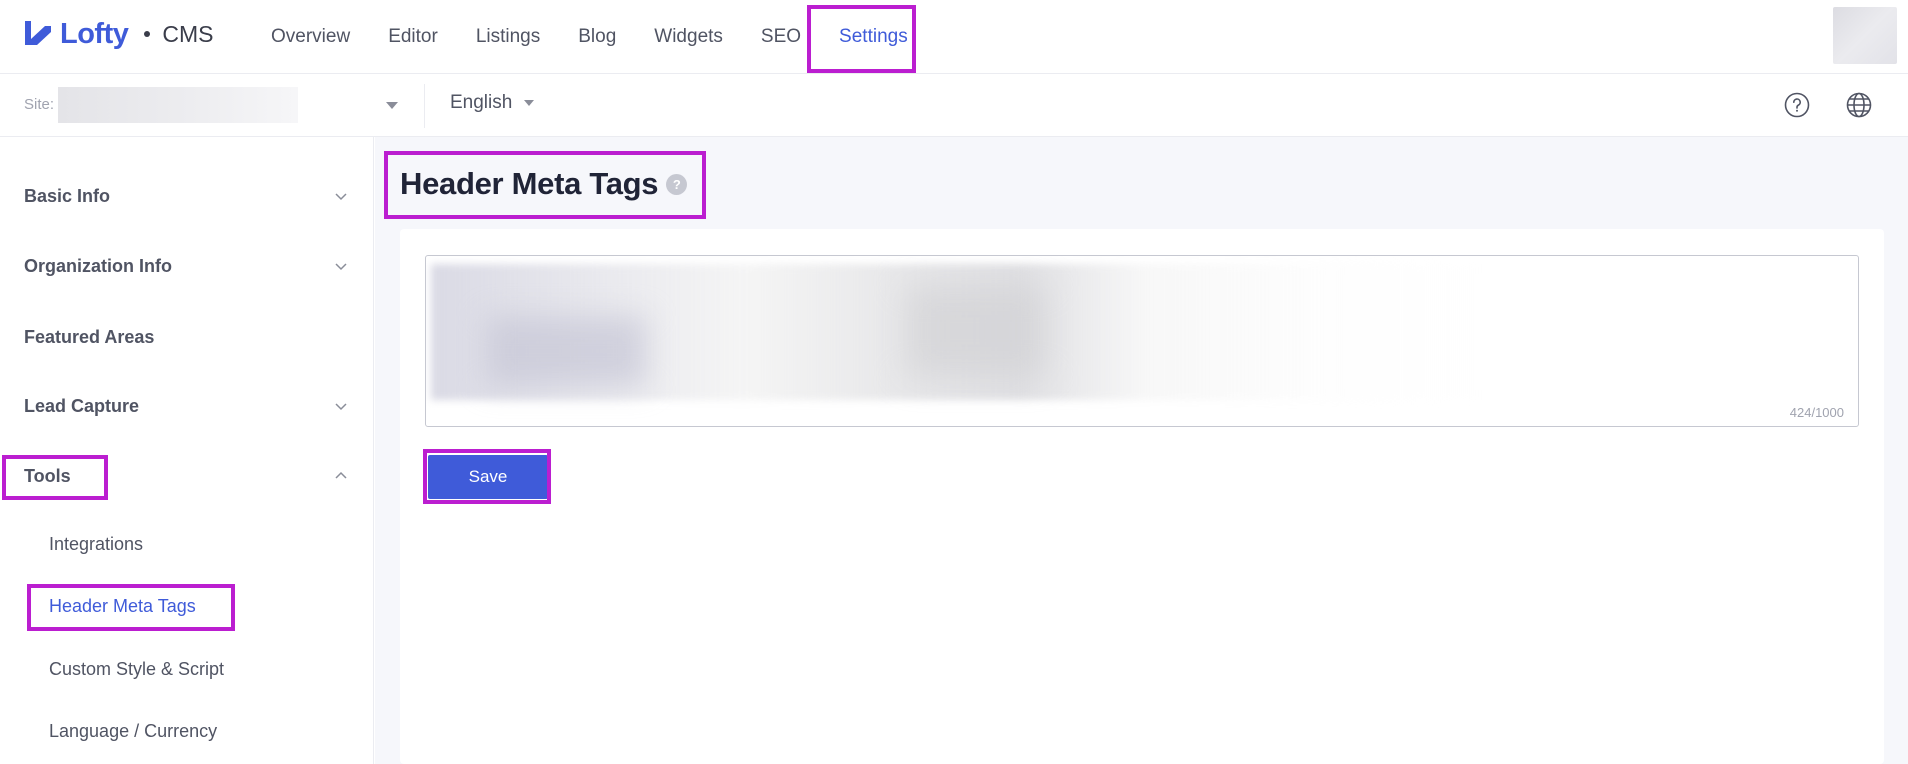  Describe the element at coordinates (873, 37) in the screenshot. I see `nav-settings: Settings` at that location.